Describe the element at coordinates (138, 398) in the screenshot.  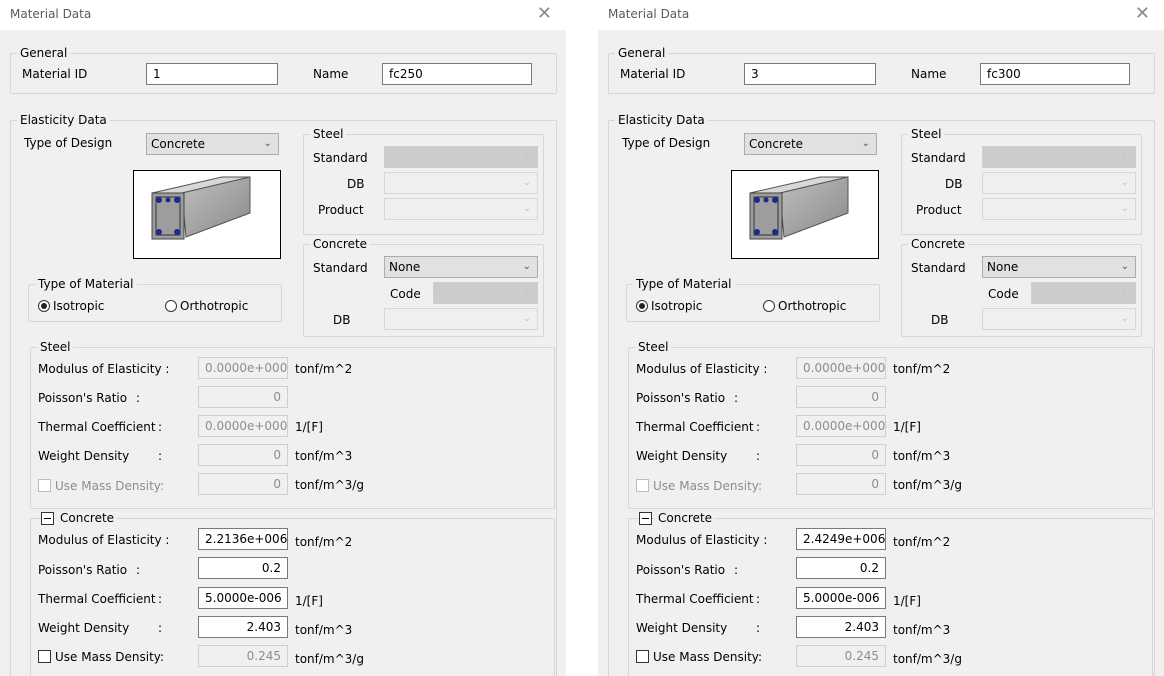
I see `steel-poisson-colon: :` at that location.